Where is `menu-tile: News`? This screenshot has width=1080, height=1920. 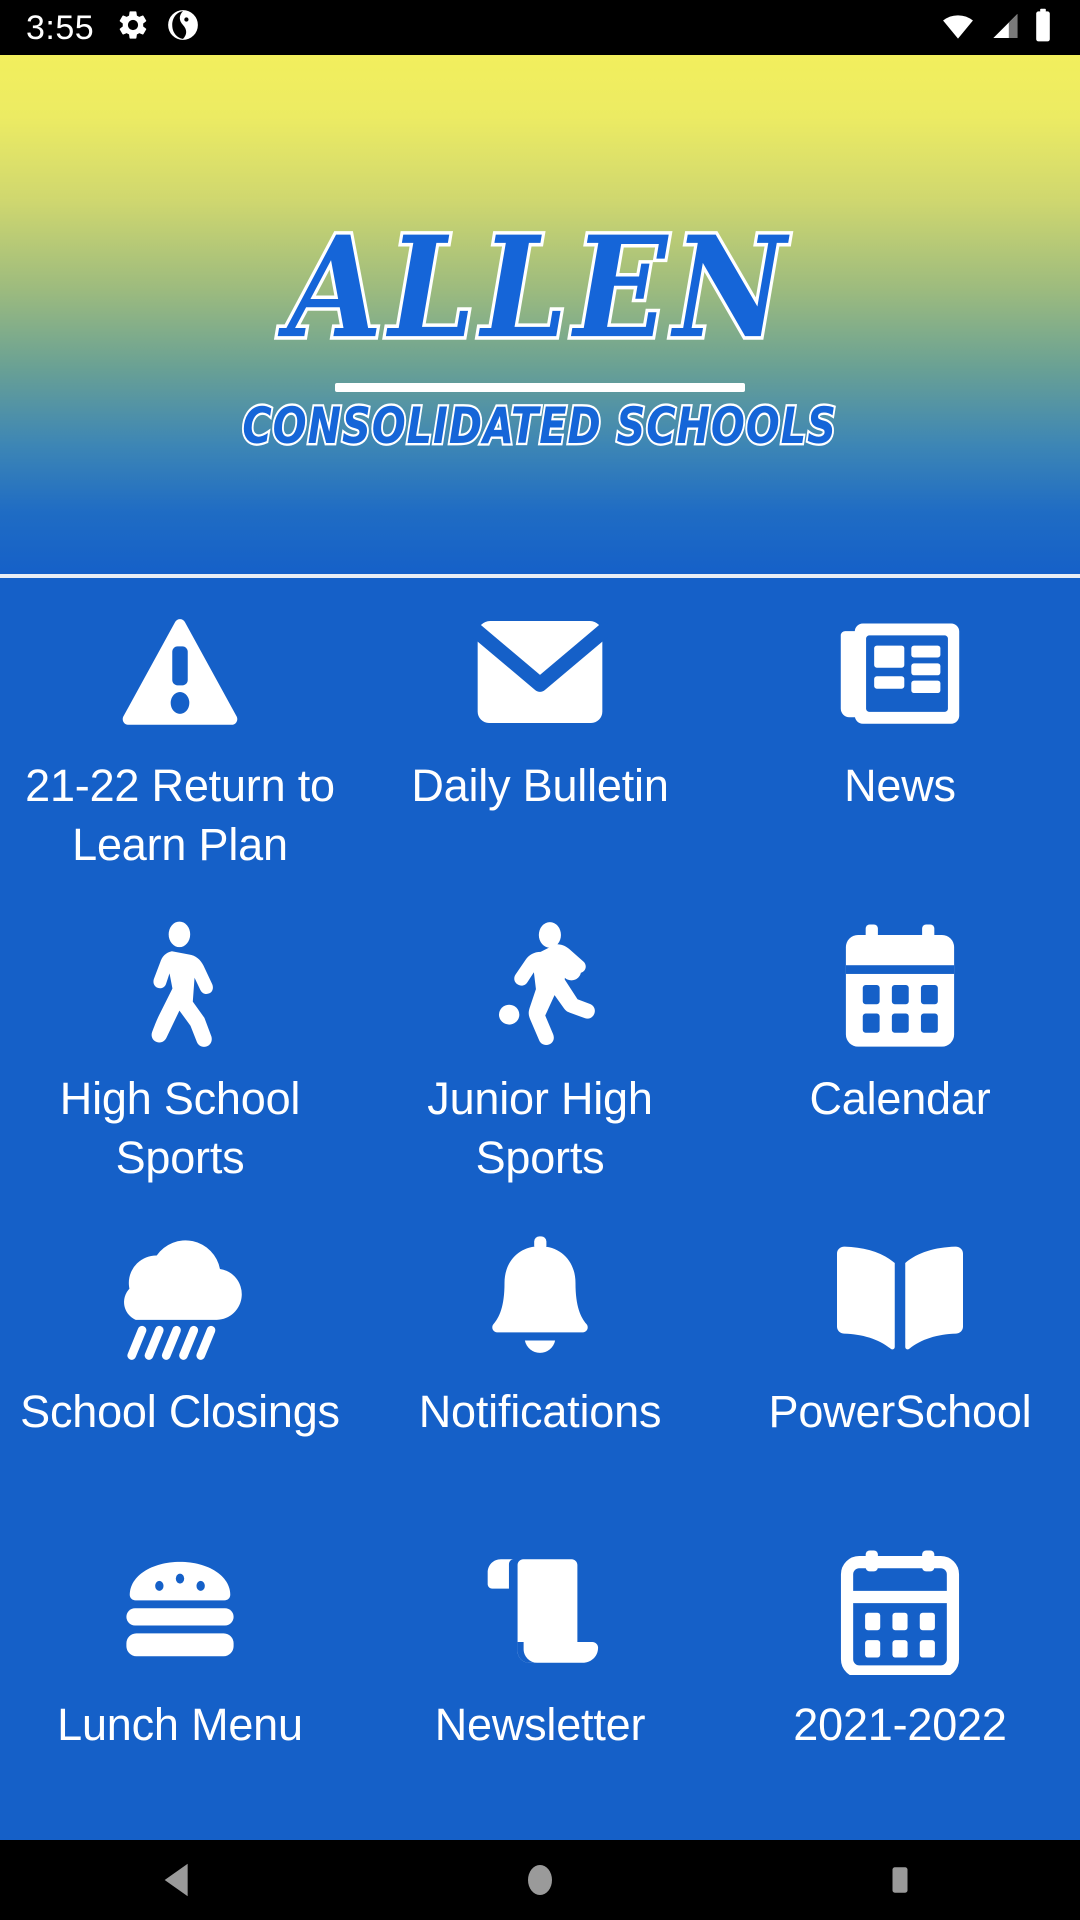
menu-tile: News is located at coordinates (900, 734).